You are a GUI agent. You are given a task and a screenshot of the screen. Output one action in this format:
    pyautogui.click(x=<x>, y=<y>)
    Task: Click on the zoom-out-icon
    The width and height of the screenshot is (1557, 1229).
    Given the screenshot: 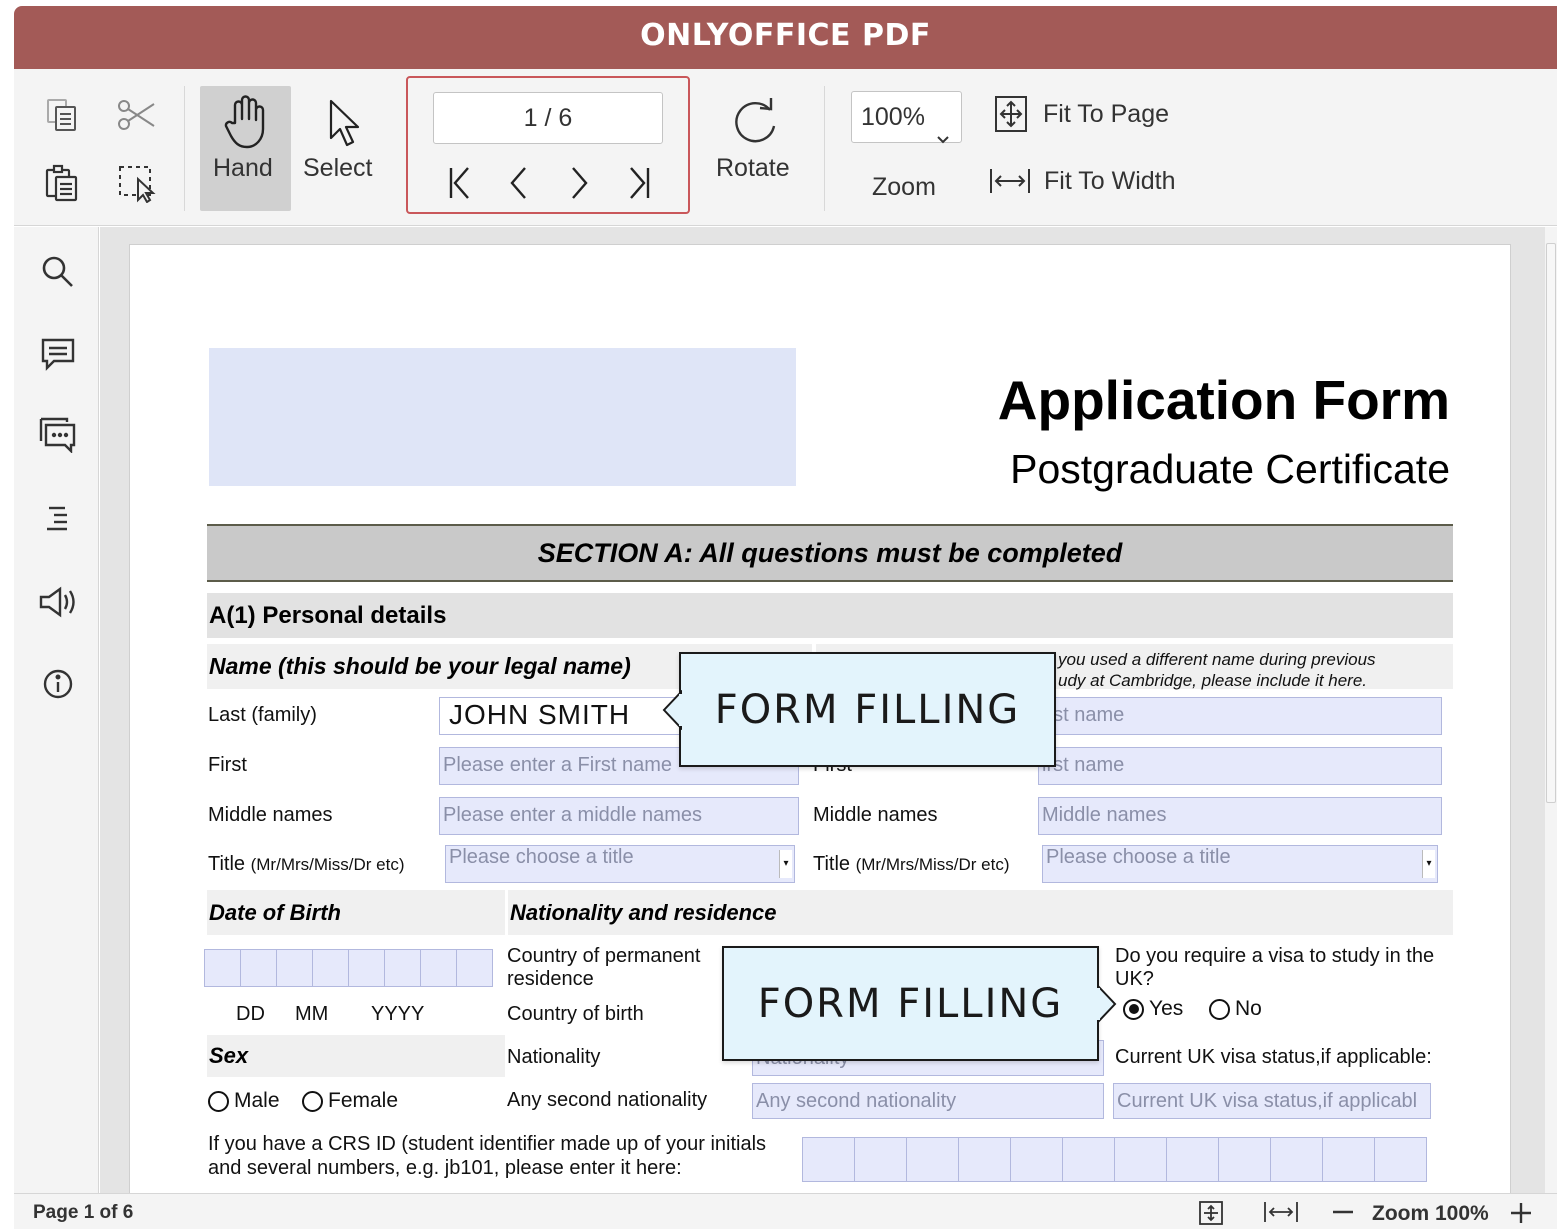 What is the action you would take?
    pyautogui.click(x=1343, y=1212)
    